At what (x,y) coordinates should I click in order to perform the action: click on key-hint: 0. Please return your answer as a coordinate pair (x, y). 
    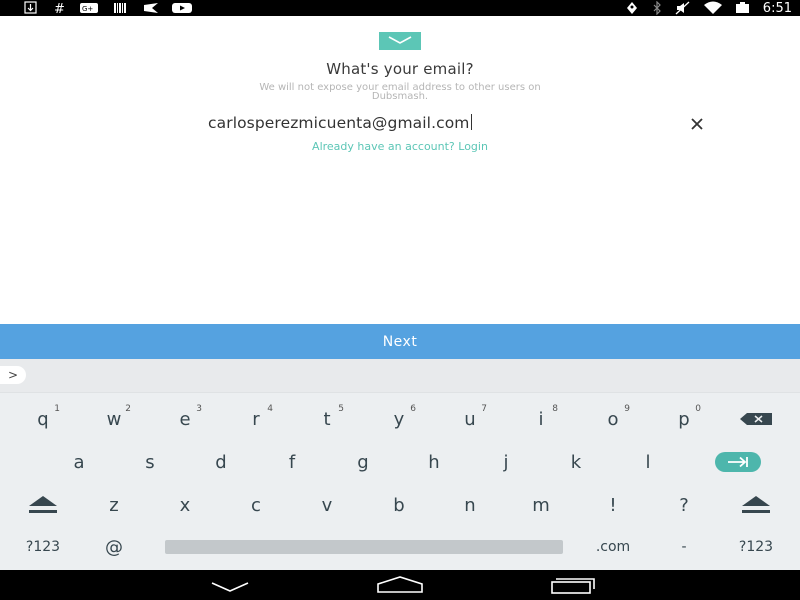
    Looking at the image, I should click on (698, 409).